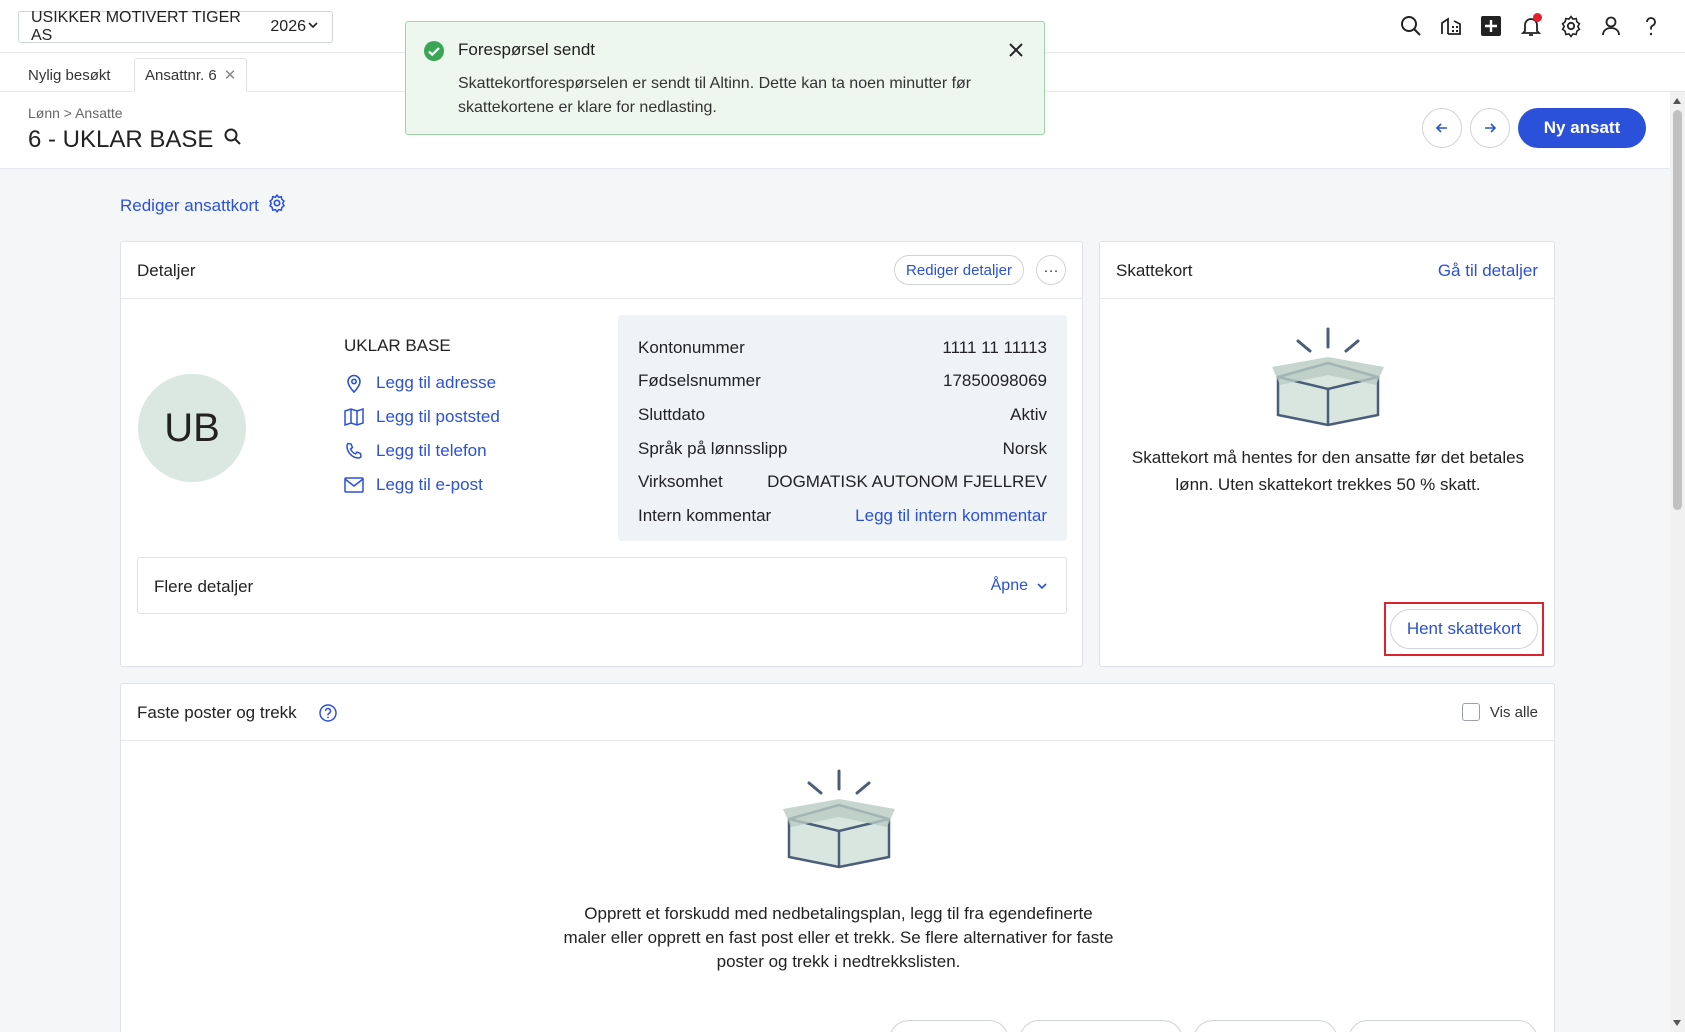  What do you see at coordinates (602, 585) in the screenshot?
I see `more-details-panel: Flere detaljer Åpne` at bounding box center [602, 585].